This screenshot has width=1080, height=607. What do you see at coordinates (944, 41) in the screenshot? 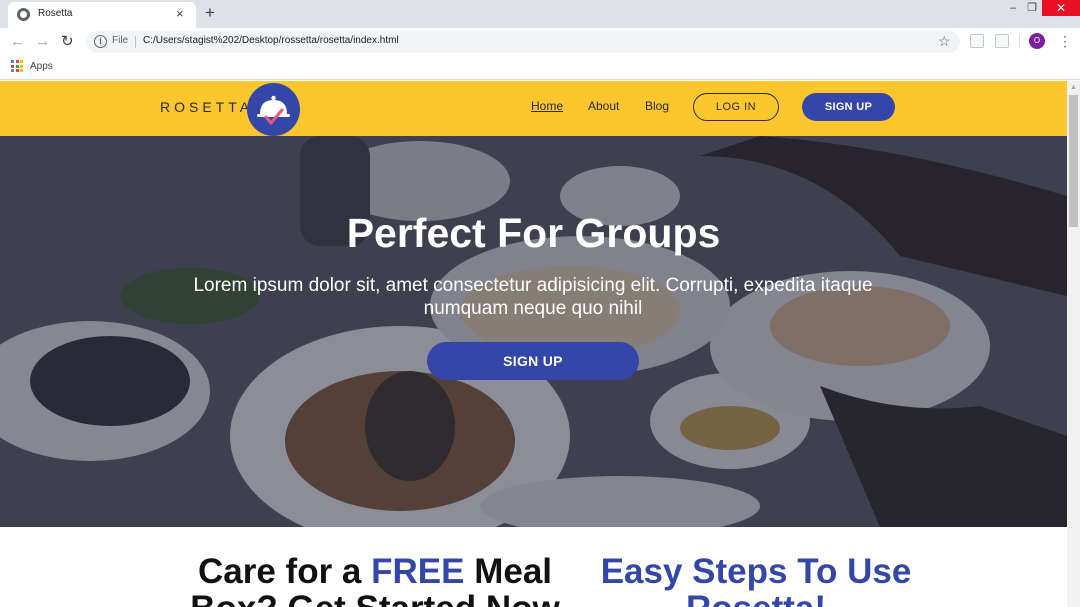
I see `bookmark-star-icon: ☆` at bounding box center [944, 41].